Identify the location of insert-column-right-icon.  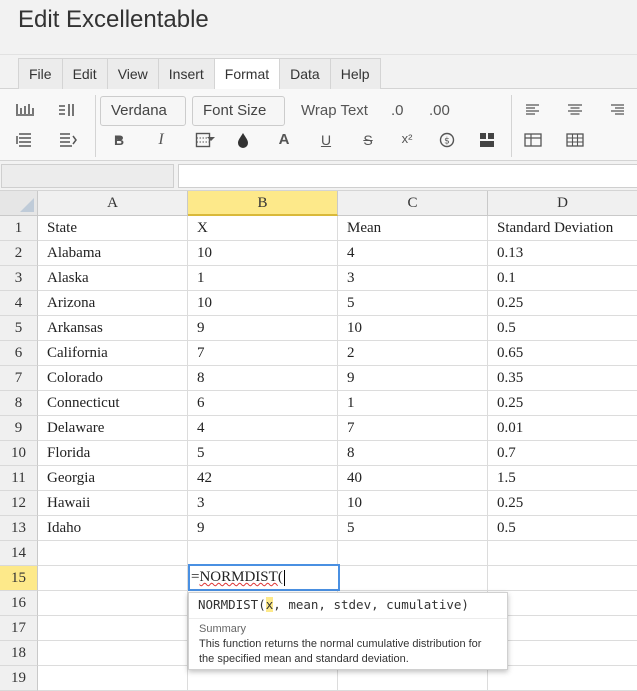
(67, 110).